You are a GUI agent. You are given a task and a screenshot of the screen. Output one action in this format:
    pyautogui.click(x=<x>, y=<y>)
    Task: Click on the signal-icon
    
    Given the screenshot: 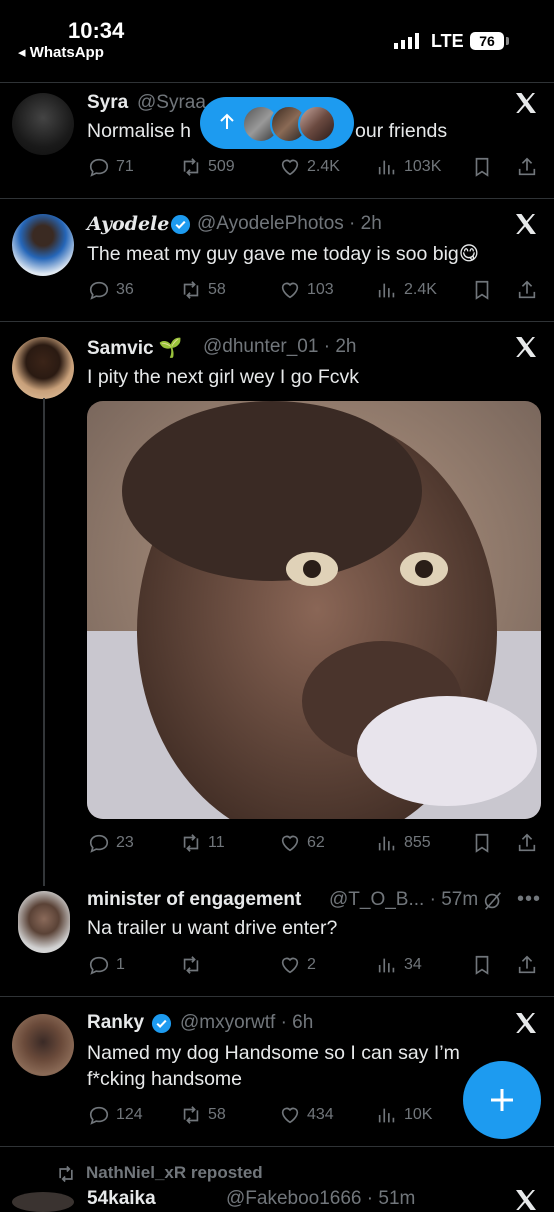 What is the action you would take?
    pyautogui.click(x=406, y=41)
    